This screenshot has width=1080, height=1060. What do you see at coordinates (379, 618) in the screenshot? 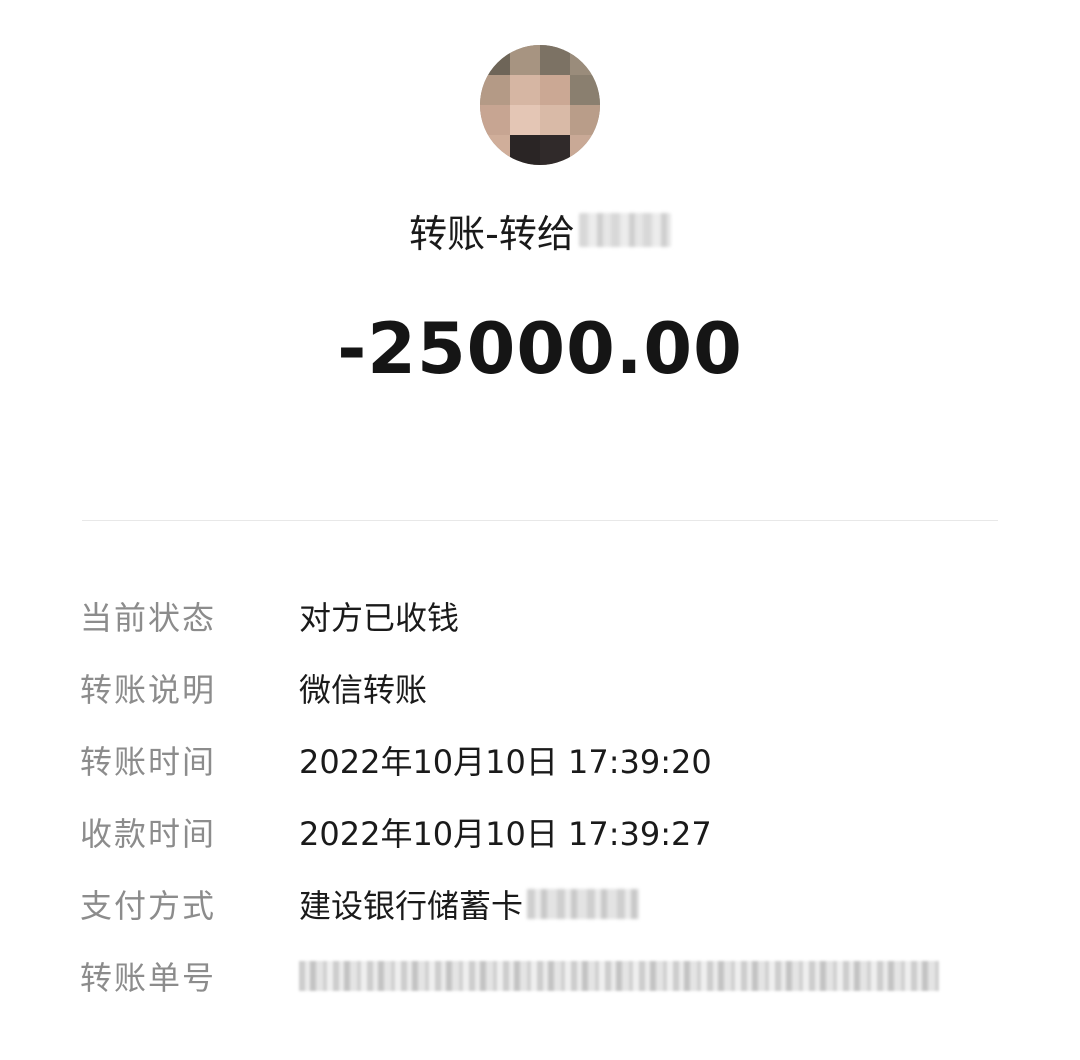
I see `detail-value: 对方已收钱` at bounding box center [379, 618].